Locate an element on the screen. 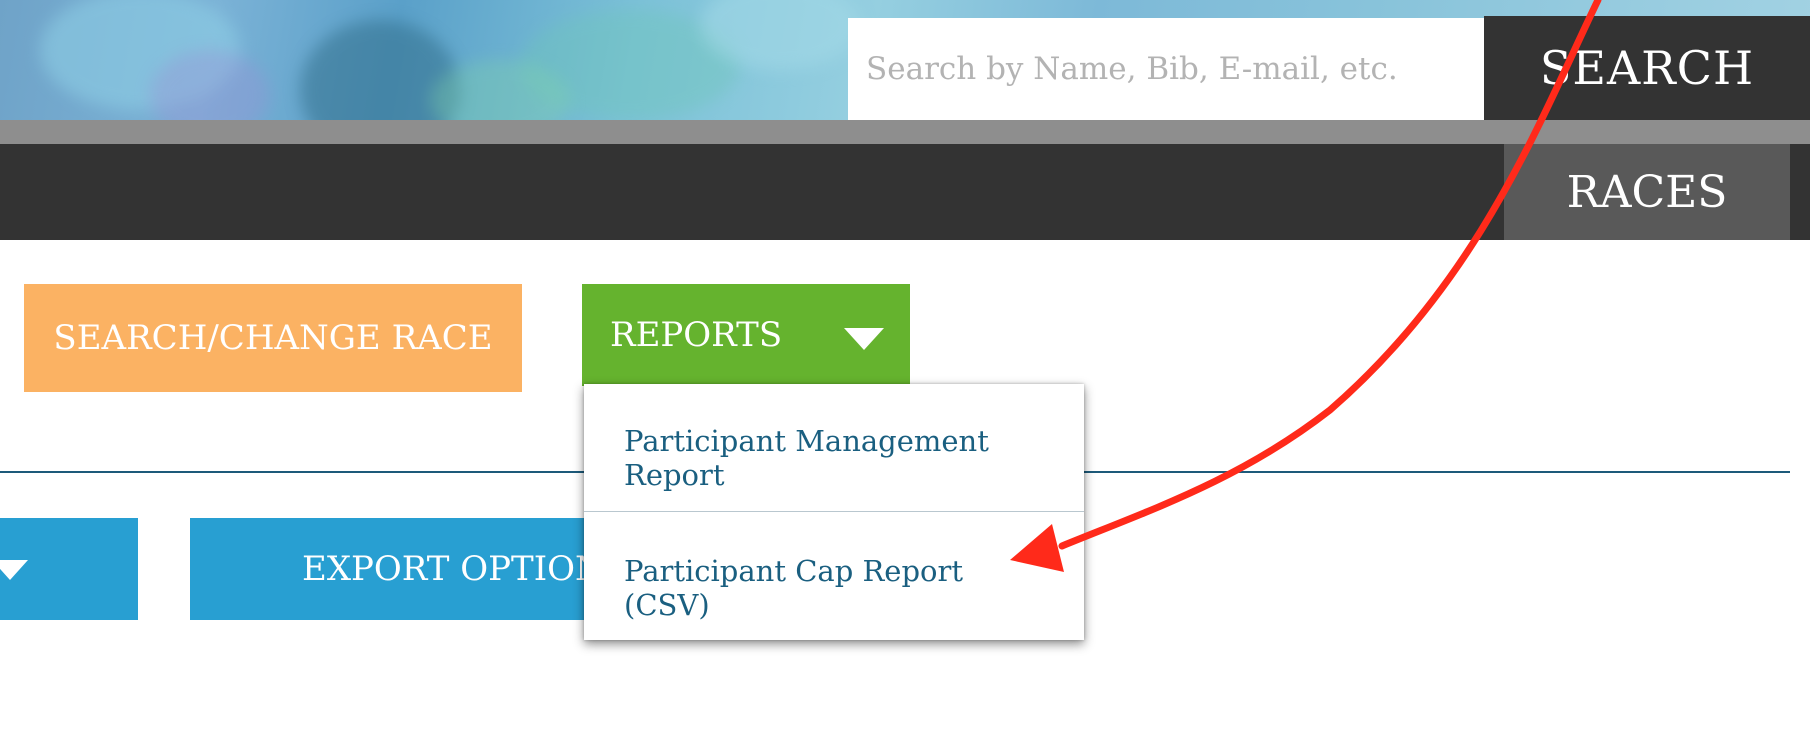 This screenshot has height=746, width=1810. change-race-button-label: SEARCH/CHANGE RACE is located at coordinates (273, 338).